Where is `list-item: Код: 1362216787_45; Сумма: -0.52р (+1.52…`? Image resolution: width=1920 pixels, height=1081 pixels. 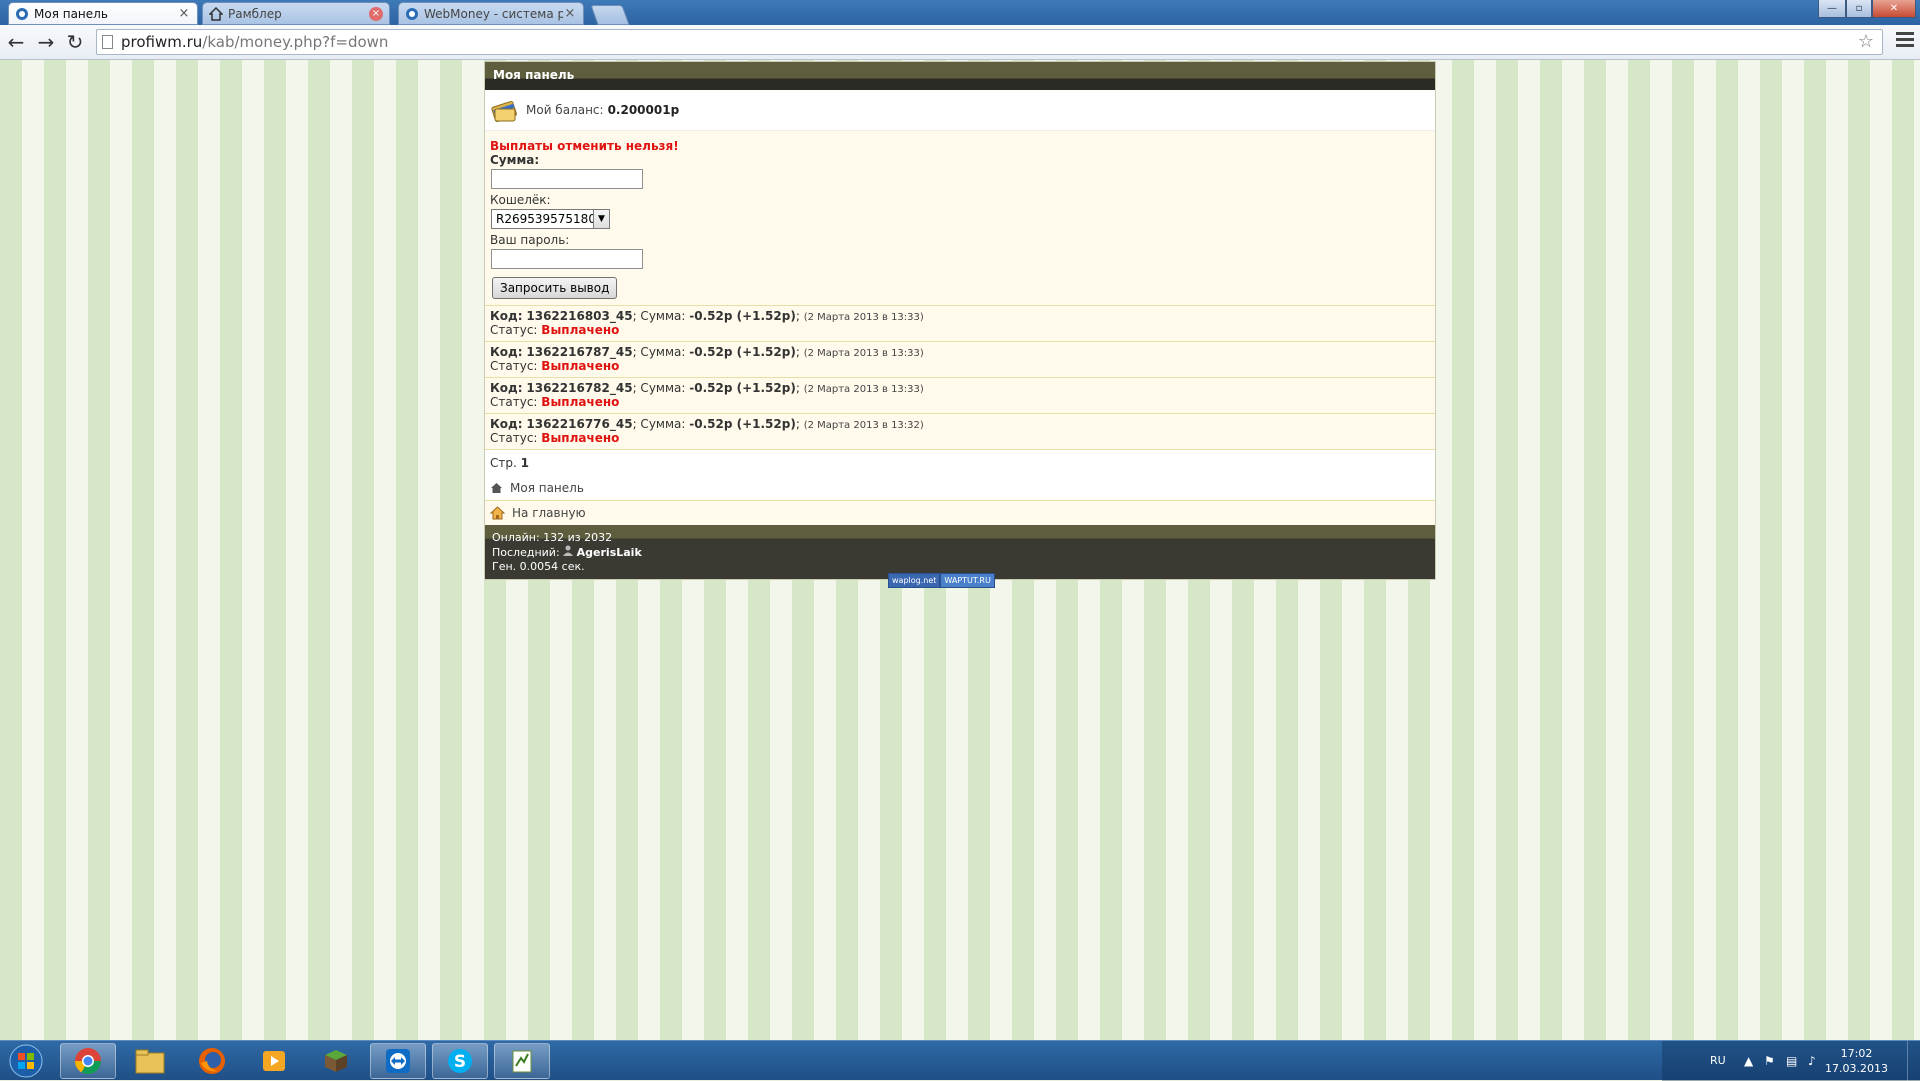 list-item: Код: 1362216787_45; Сумма: -0.52р (+1.52… is located at coordinates (960, 360).